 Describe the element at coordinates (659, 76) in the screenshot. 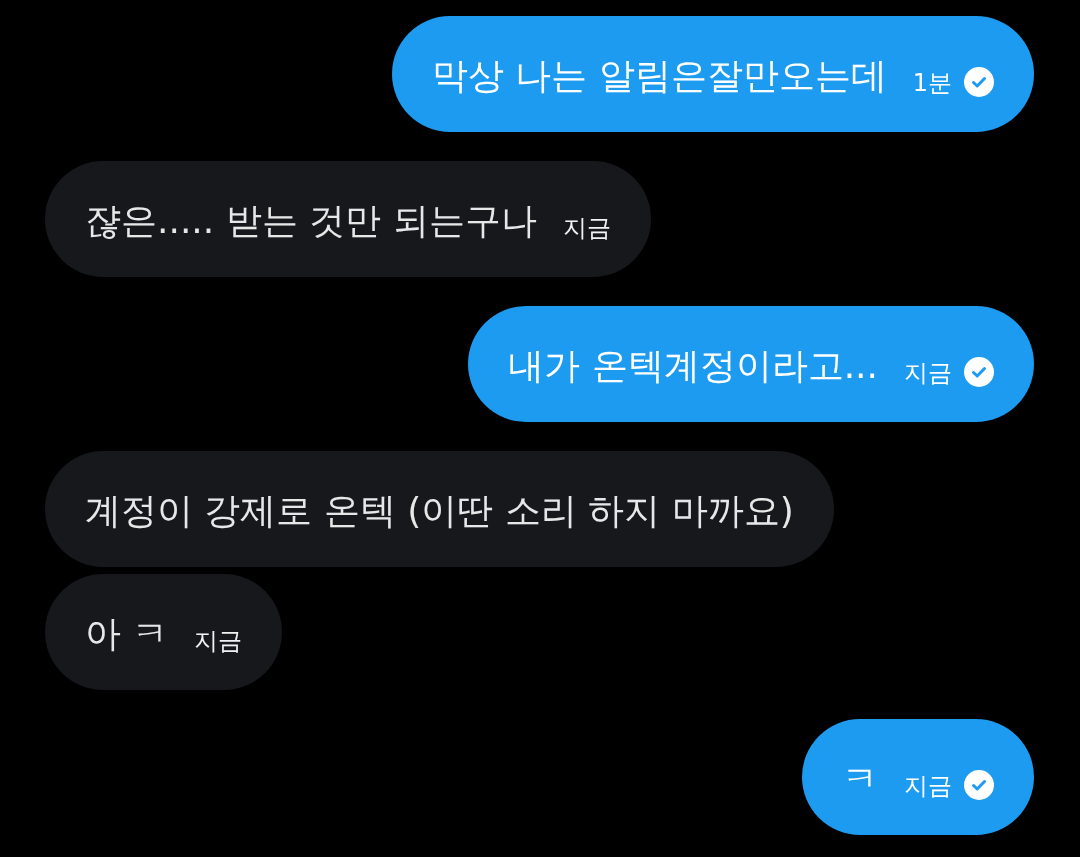

I see `message-text: 막상 나는 알림은잘만오는데` at that location.